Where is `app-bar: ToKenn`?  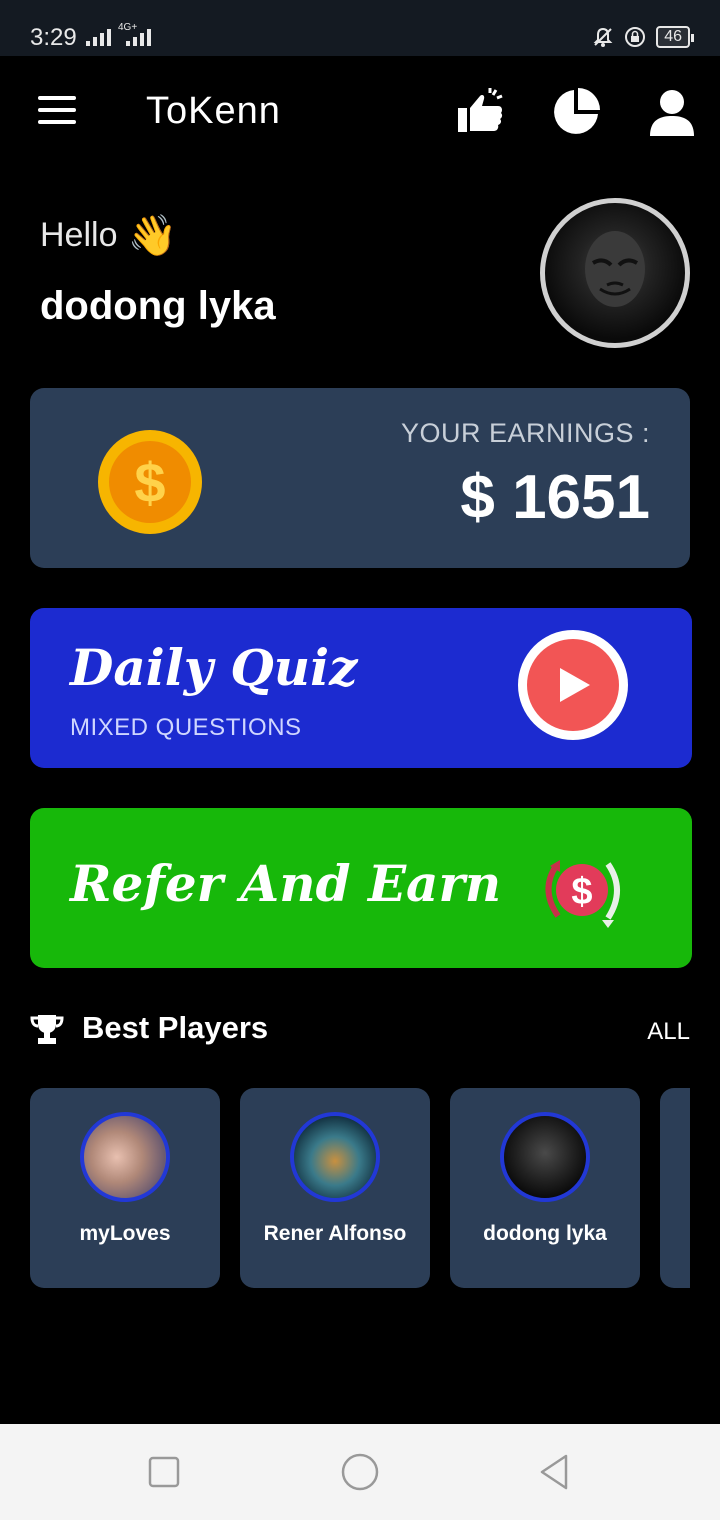
app-bar: ToKenn is located at coordinates (360, 112).